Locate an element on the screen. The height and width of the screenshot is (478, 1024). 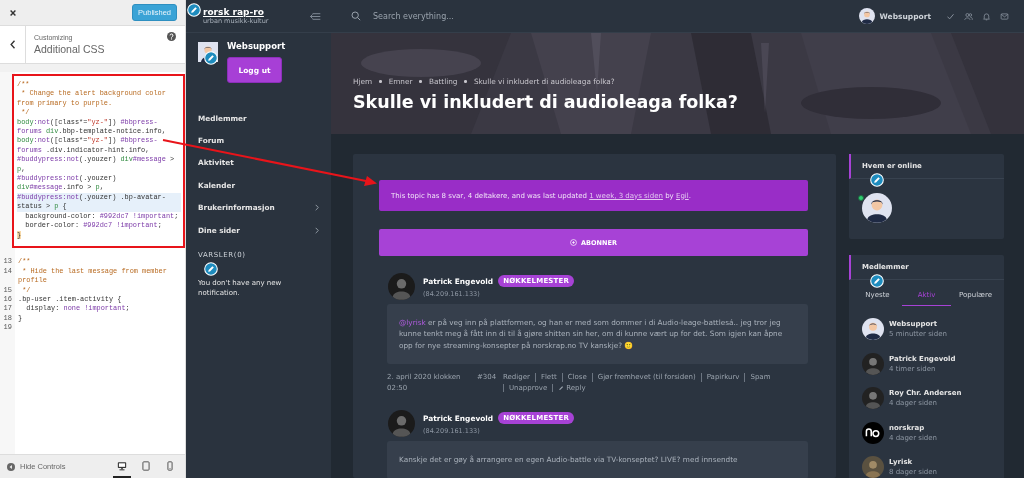
logo-icon is located at coordinates (873, 432).